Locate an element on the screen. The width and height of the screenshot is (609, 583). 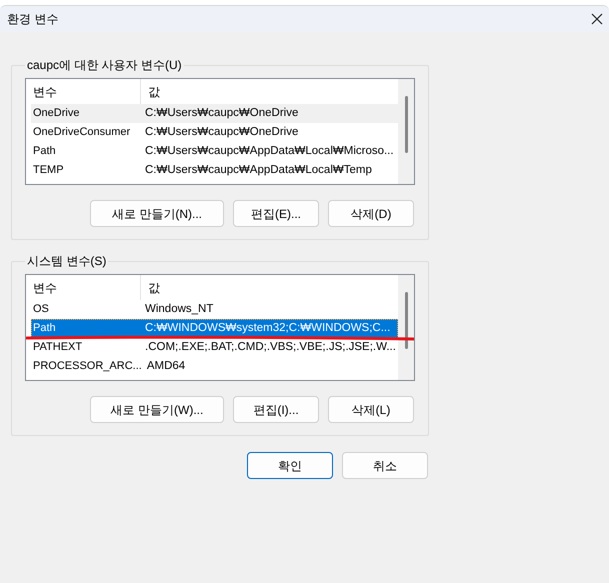
list-row: OneDriveConsumer C:₩Users₩caupc₩OneDrive is located at coordinates (214, 132).